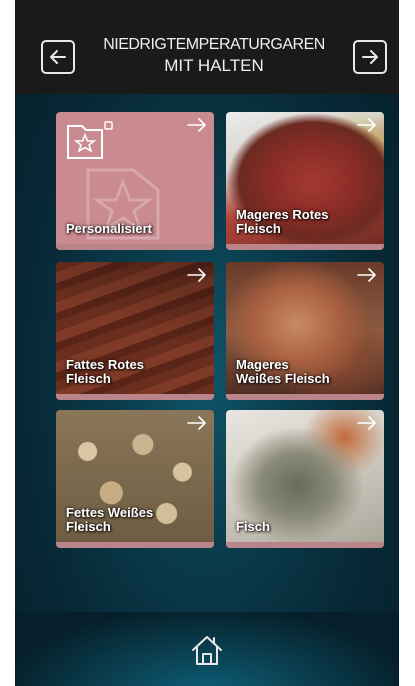 The height and width of the screenshot is (686, 415). What do you see at coordinates (305, 331) in the screenshot?
I see `tile-mageres-weisses-fleisch: Mageres Weißes Fleisch` at bounding box center [305, 331].